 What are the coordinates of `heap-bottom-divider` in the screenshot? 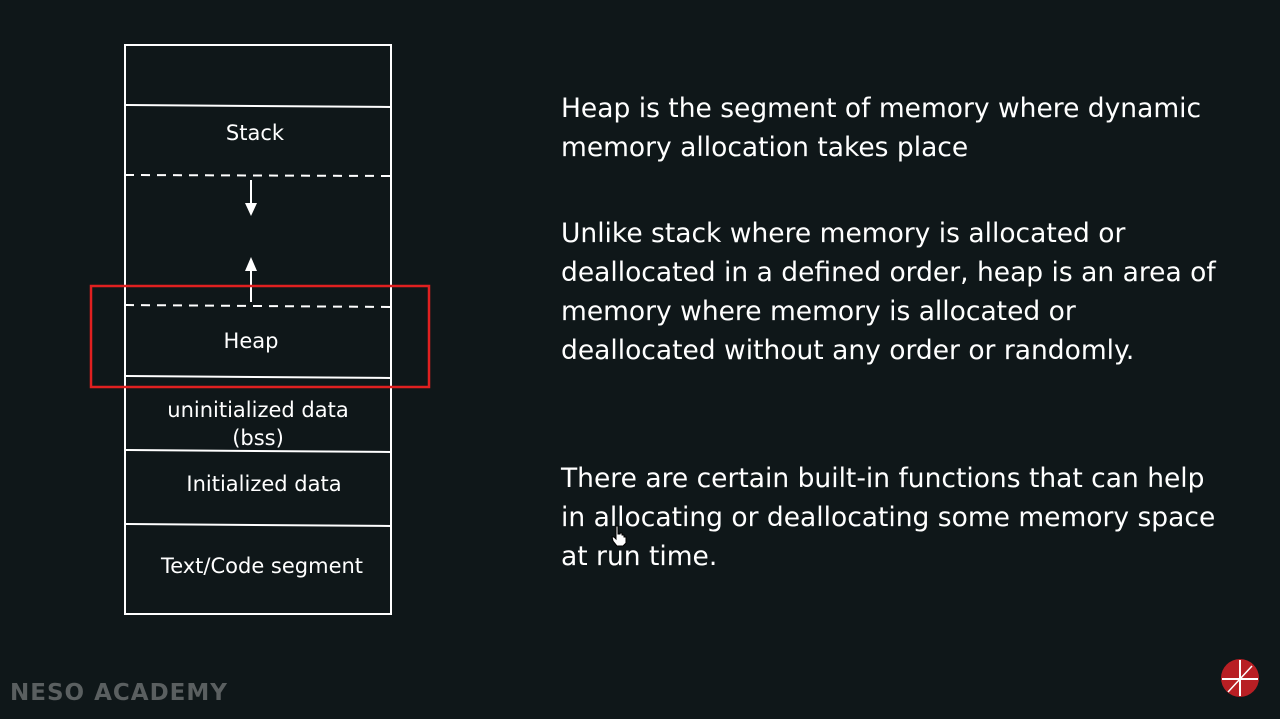 It's located at (258, 377).